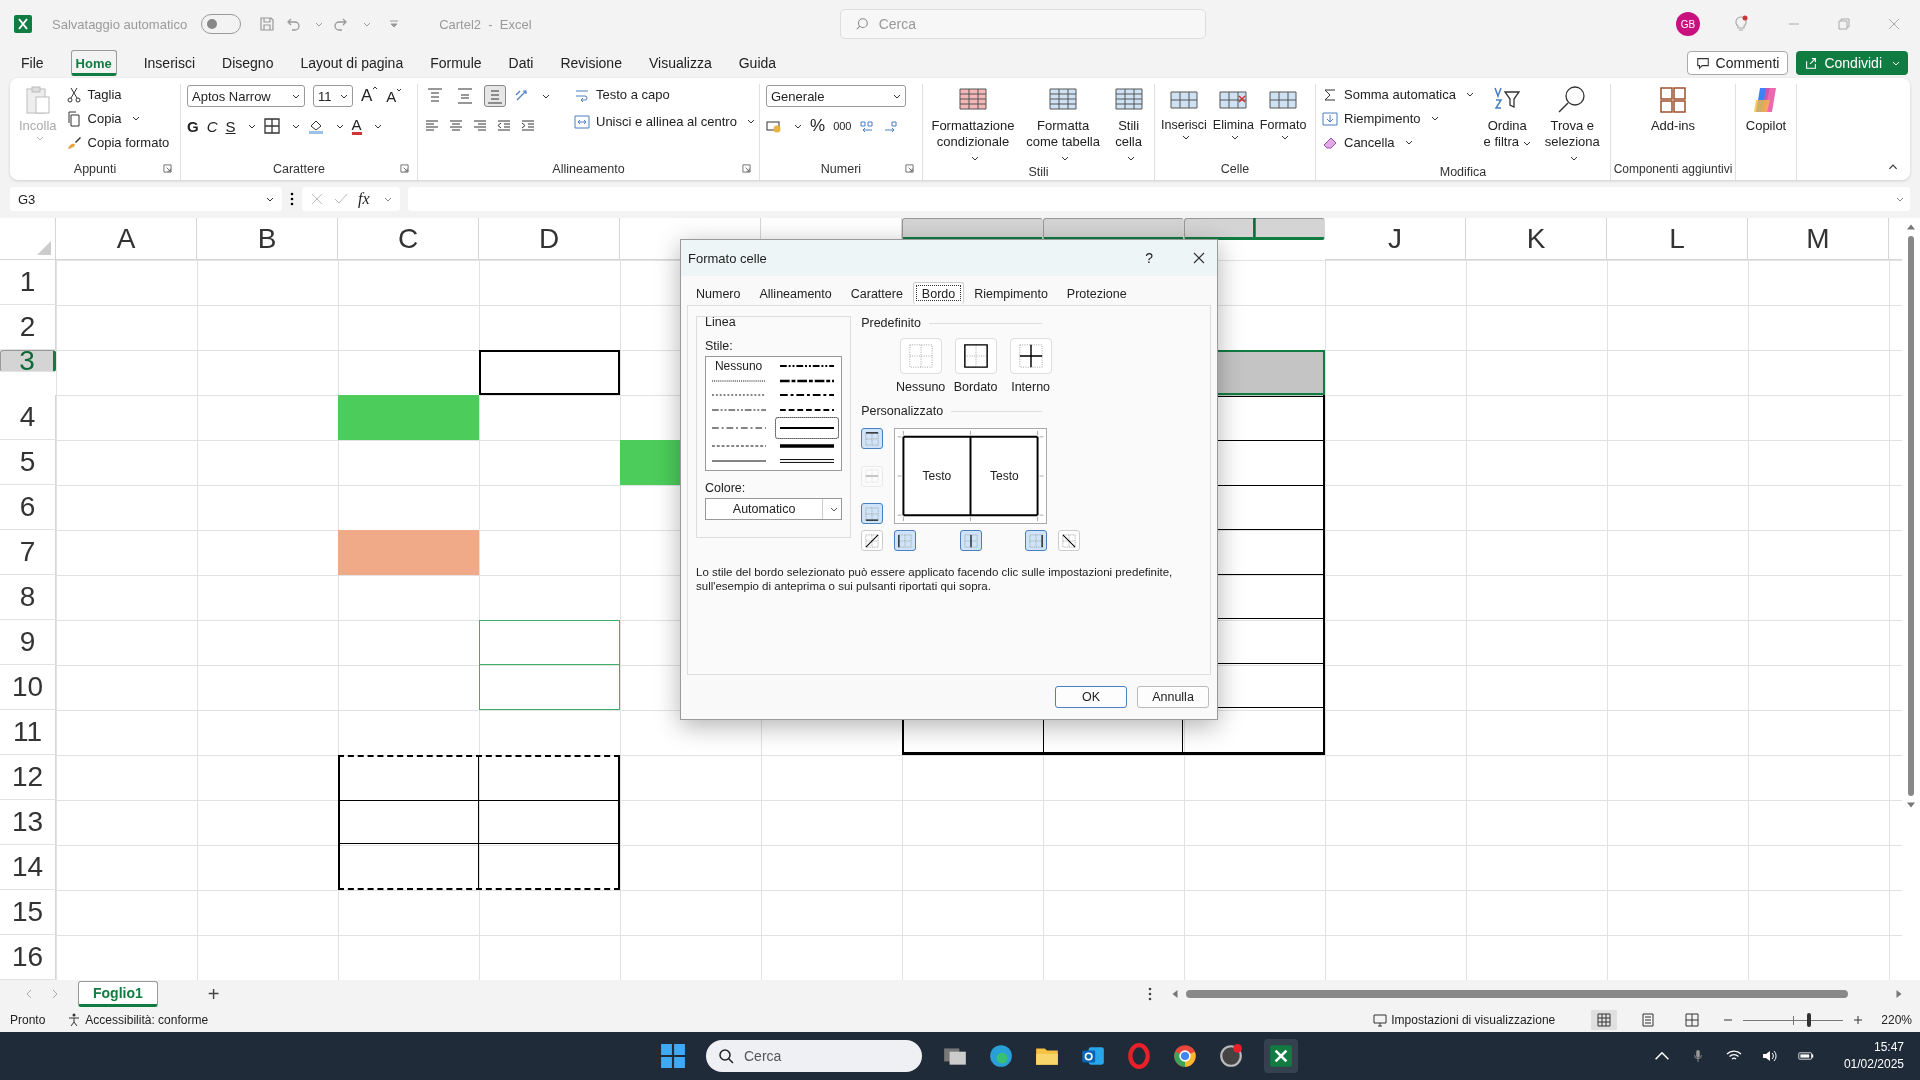 The height and width of the screenshot is (1080, 1920). What do you see at coordinates (1766, 132) in the screenshot?
I see `copilot-button: Copilot` at bounding box center [1766, 132].